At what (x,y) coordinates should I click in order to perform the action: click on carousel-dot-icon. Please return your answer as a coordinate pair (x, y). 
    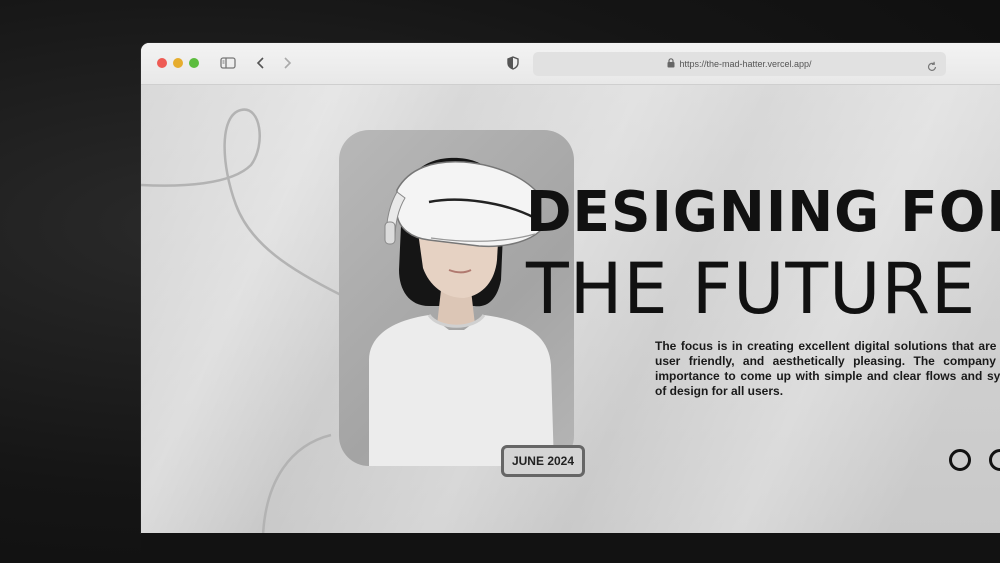
    Looking at the image, I should click on (960, 460).